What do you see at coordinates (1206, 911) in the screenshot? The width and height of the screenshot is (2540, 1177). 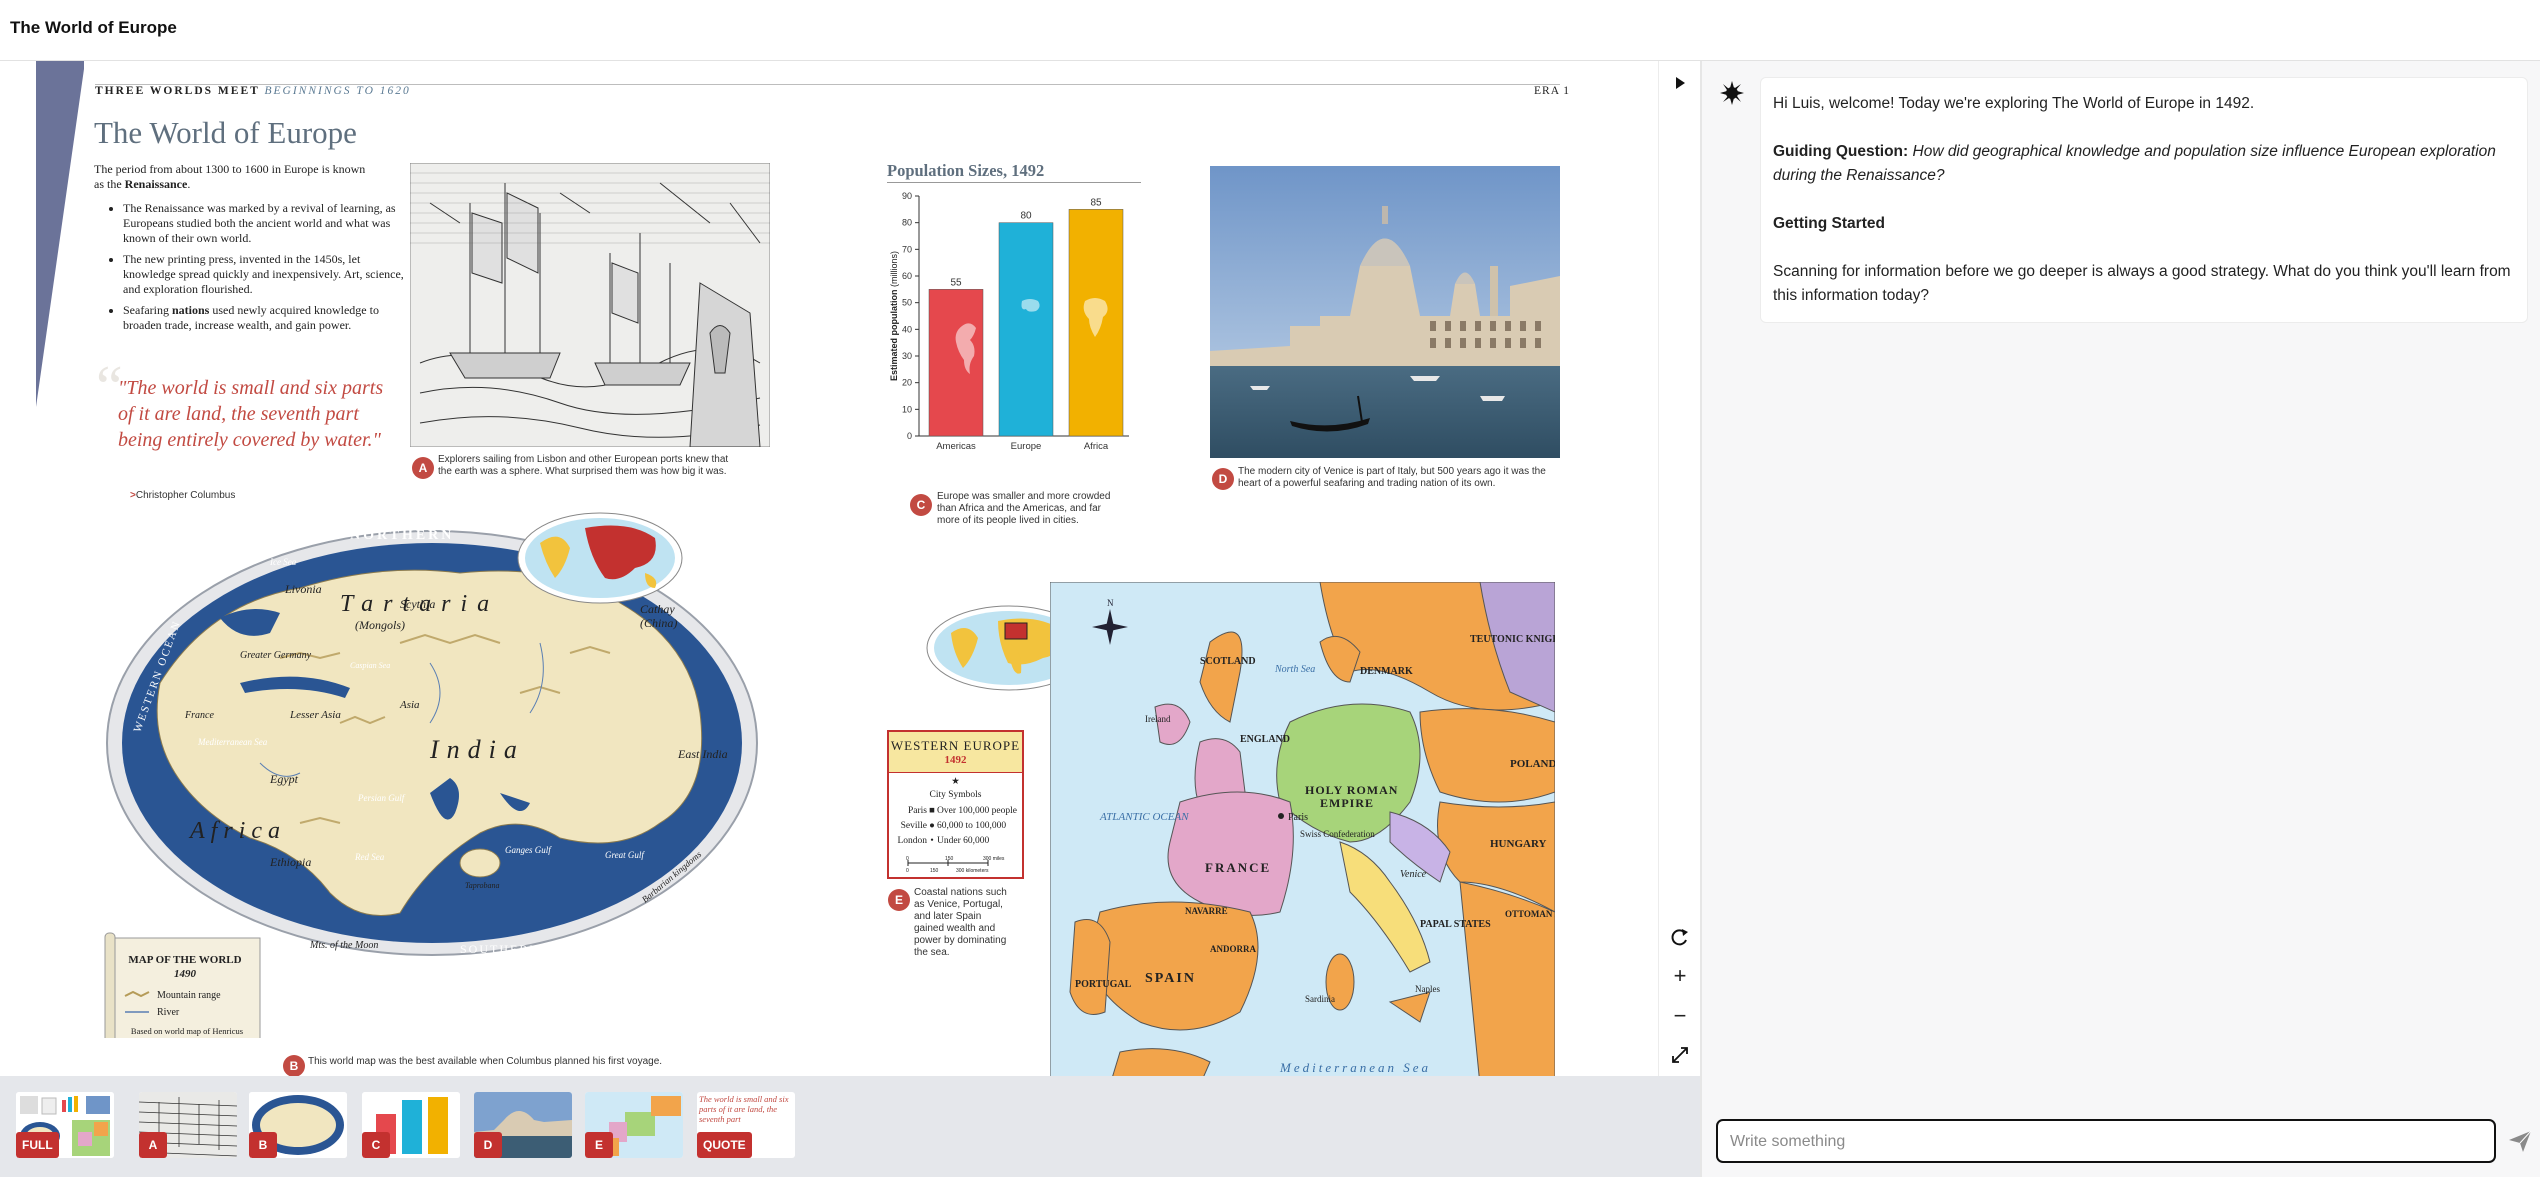 I see `map-label-navarre: NAVARRE` at bounding box center [1206, 911].